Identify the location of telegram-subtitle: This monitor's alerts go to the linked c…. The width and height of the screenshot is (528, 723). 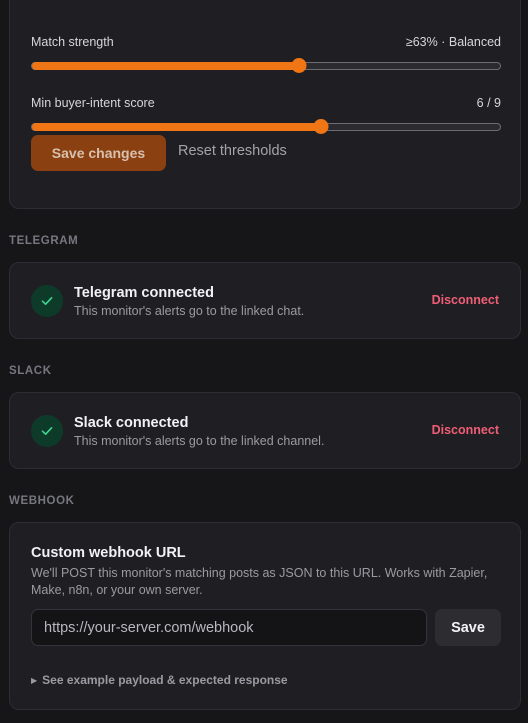
(189, 311).